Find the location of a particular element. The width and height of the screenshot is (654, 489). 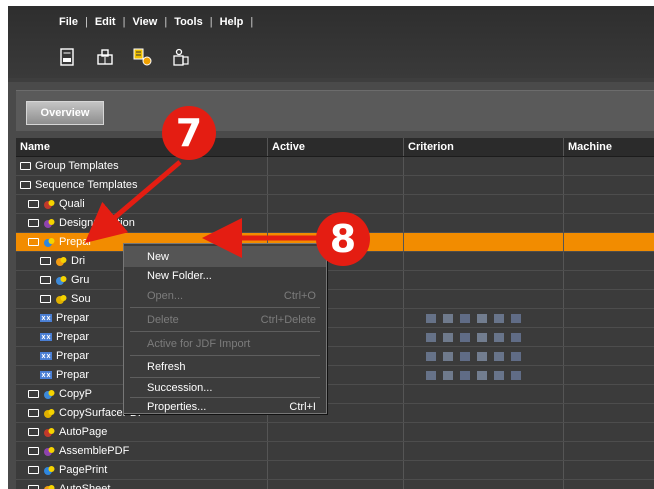

callout-8: 8 is located at coordinates (343, 239).